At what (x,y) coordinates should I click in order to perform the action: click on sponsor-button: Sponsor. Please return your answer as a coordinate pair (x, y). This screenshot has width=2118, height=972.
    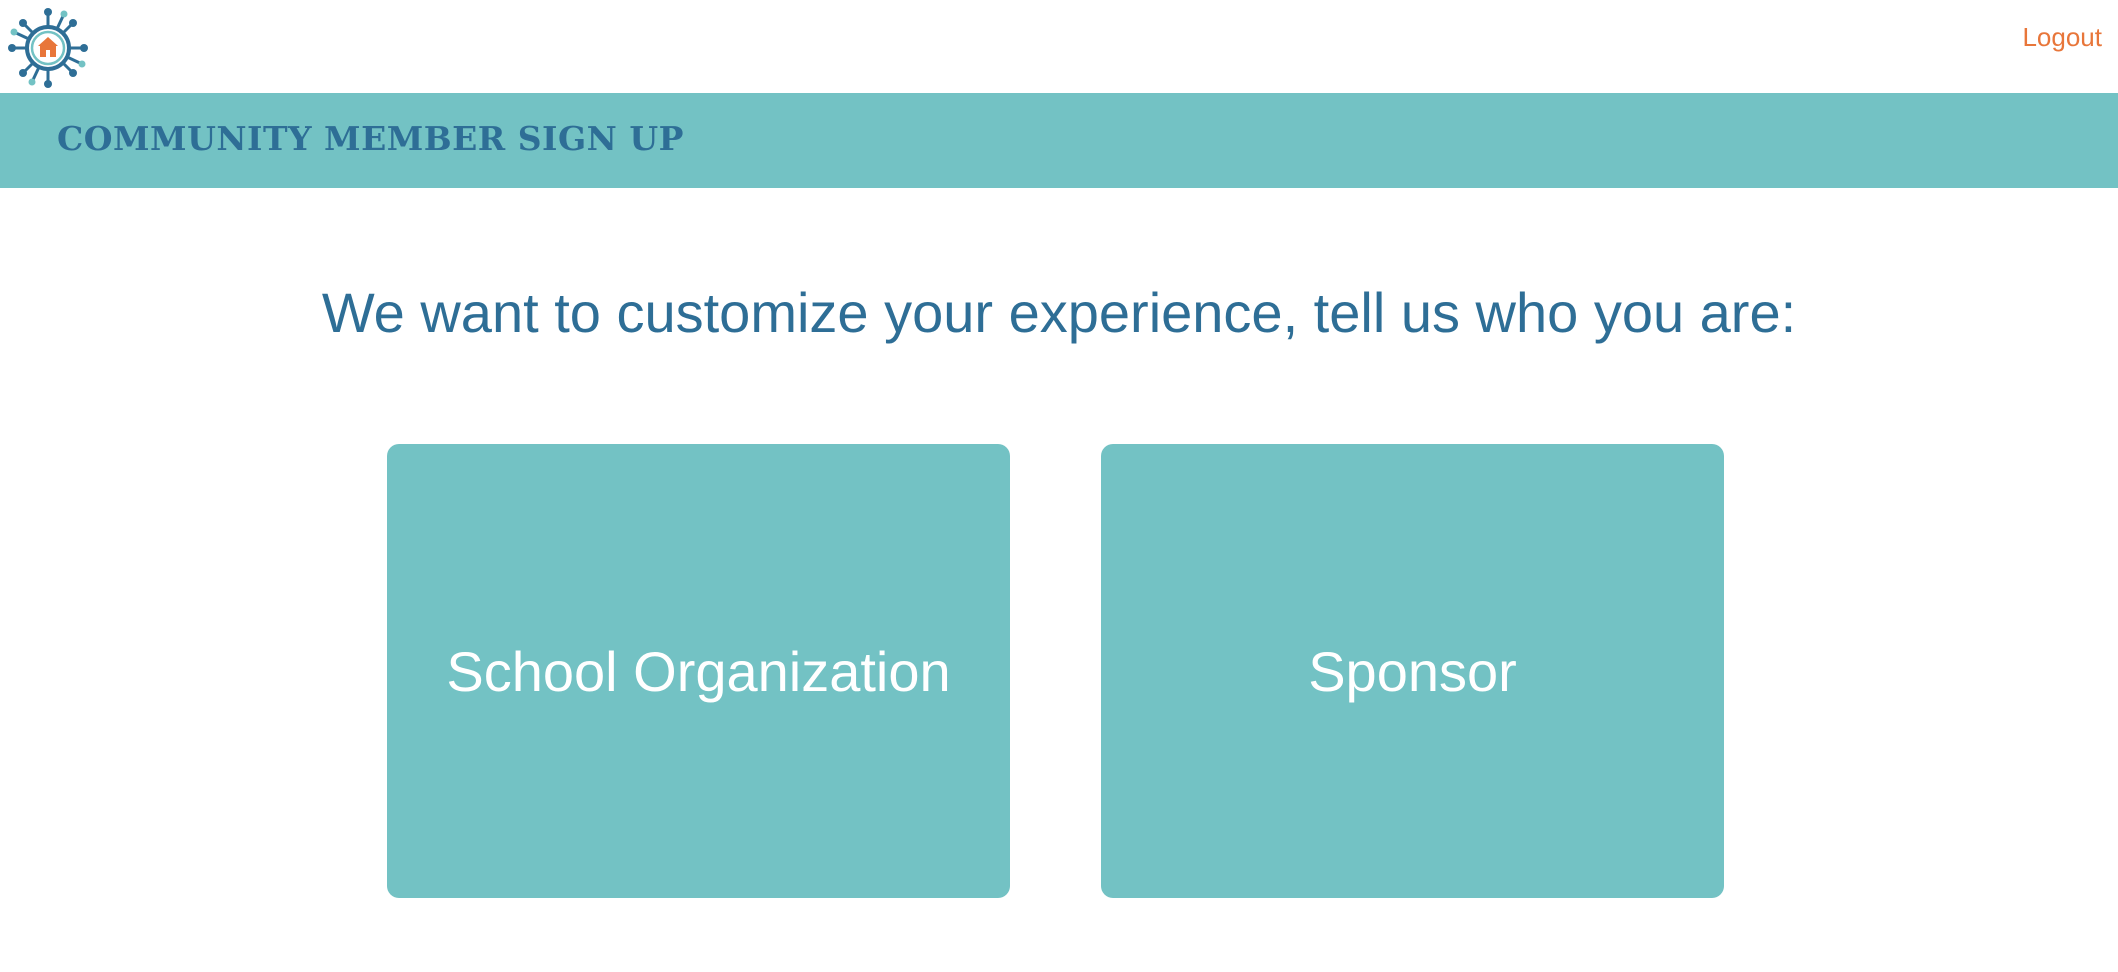
    Looking at the image, I should click on (1412, 671).